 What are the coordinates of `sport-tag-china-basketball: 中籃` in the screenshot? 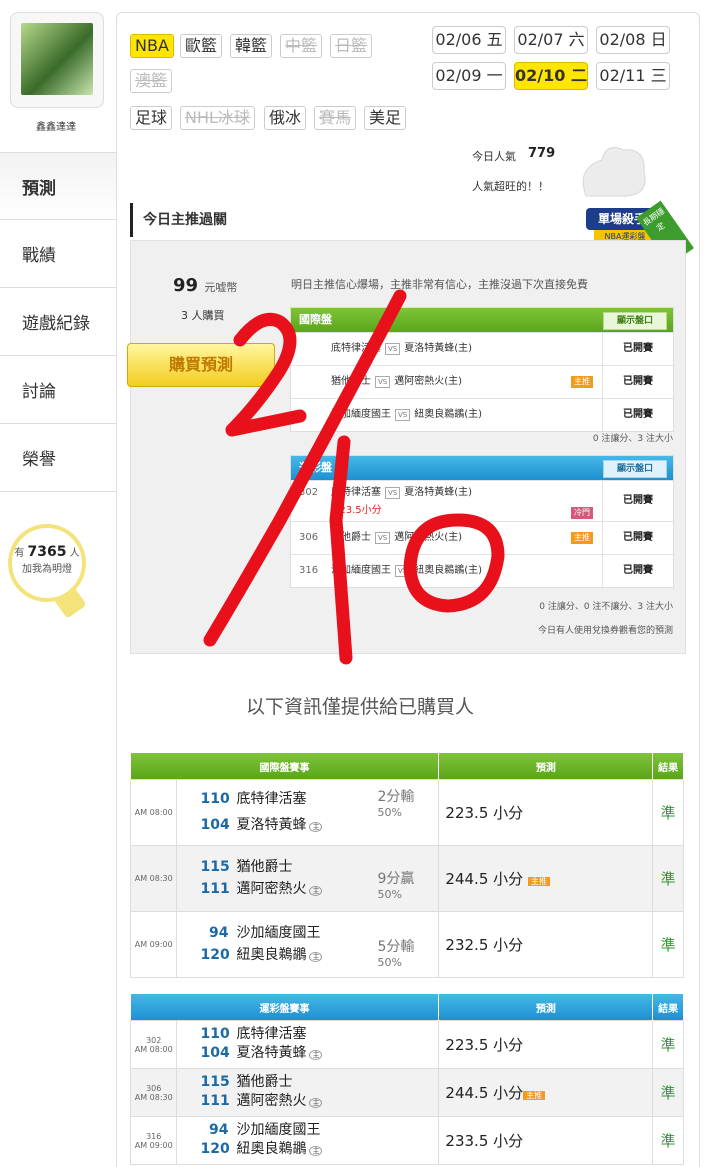 It's located at (301, 46).